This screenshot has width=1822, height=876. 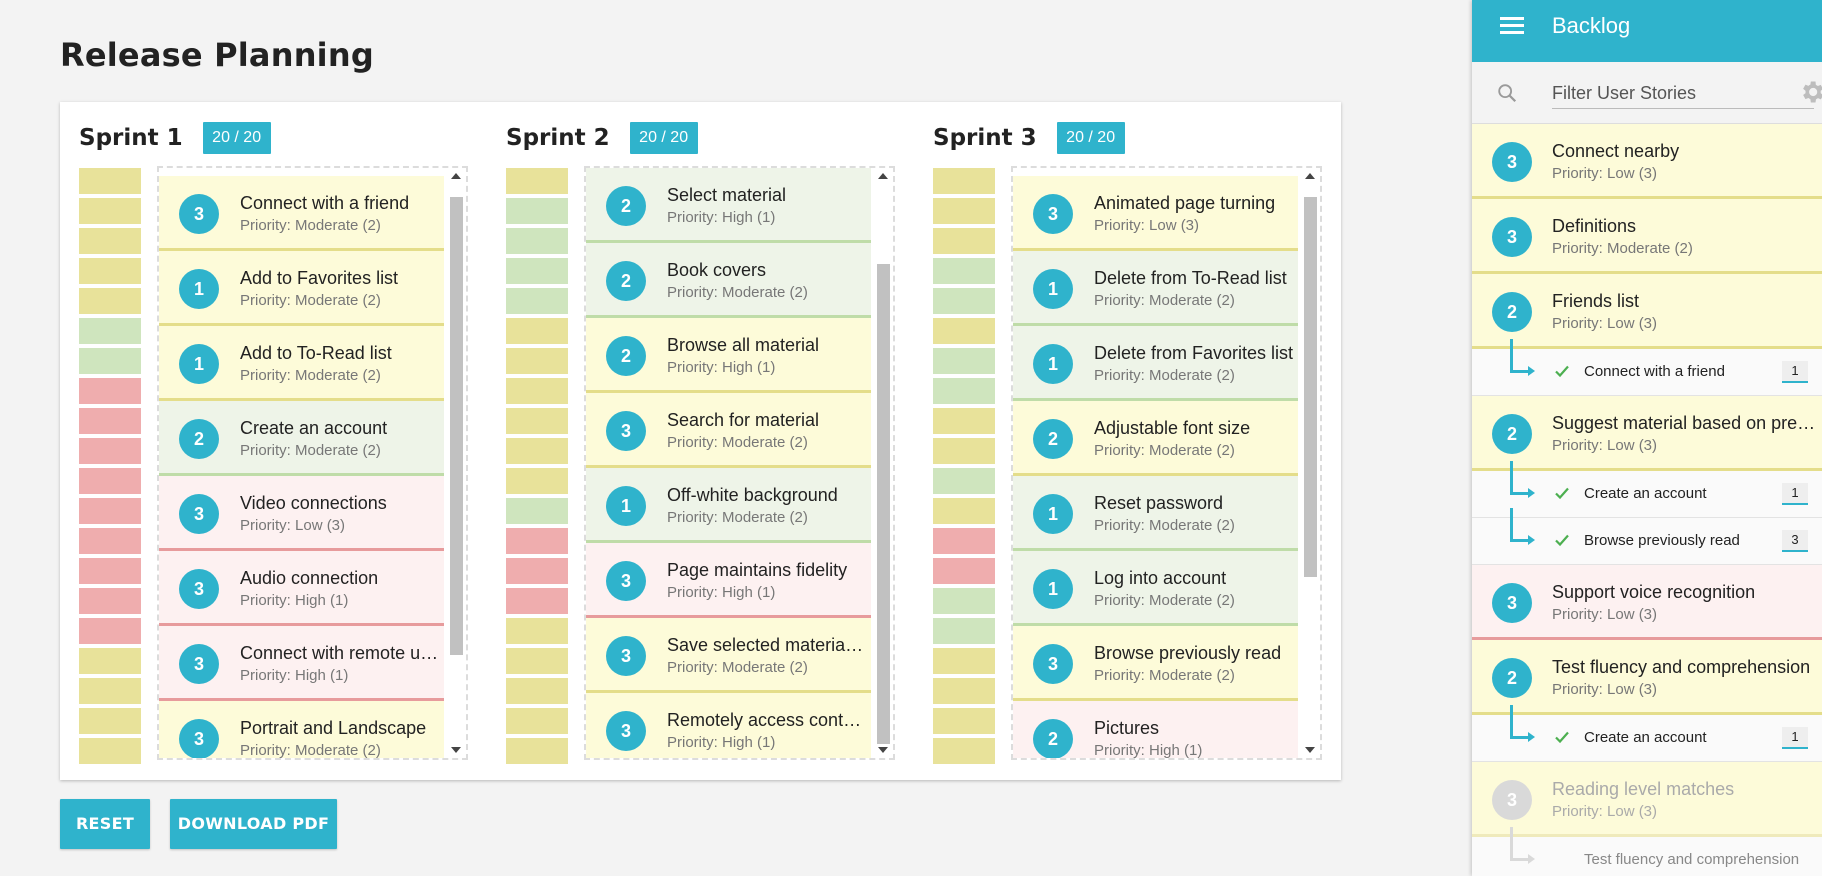 I want to click on menu-icon, so click(x=1512, y=26).